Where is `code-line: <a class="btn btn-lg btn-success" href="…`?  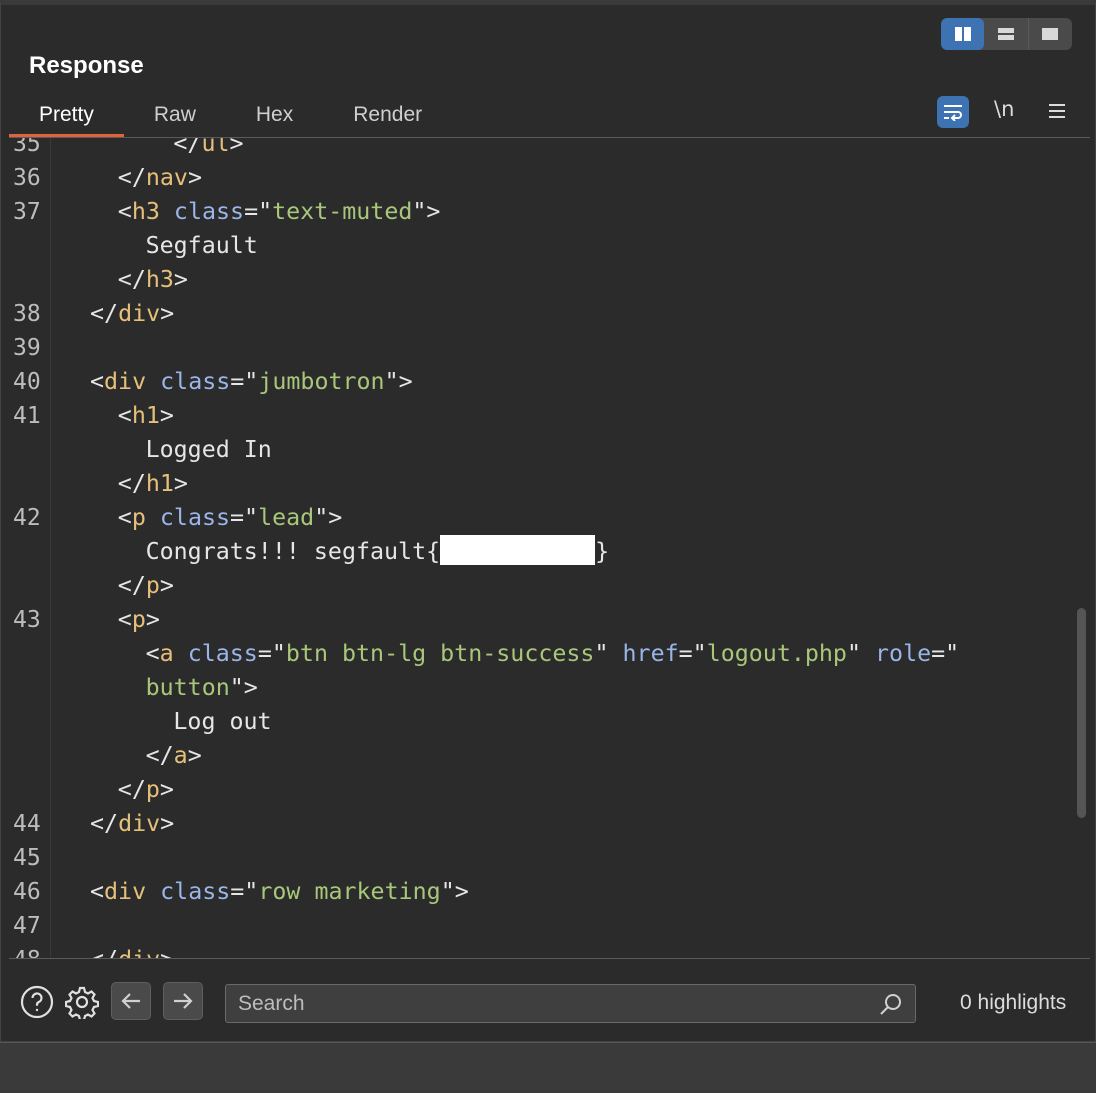 code-line: <a class="btn btn-lg btn-success" href="… is located at coordinates (544, 654).